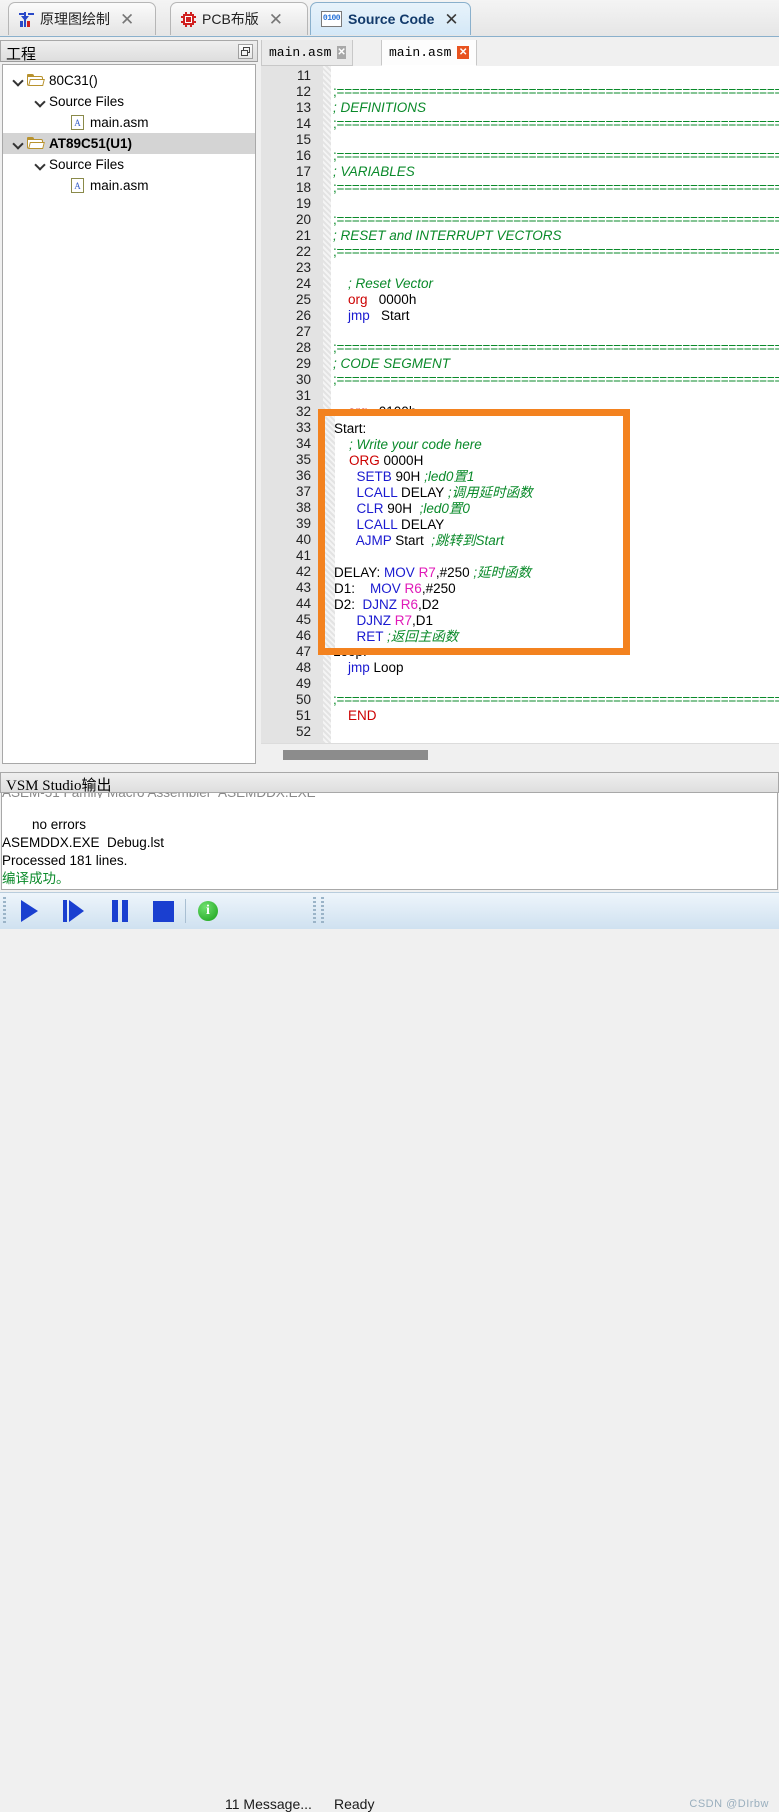 The image size is (779, 1812). I want to click on tab-schematic: 原理图绘制 ✕, so click(82, 18).